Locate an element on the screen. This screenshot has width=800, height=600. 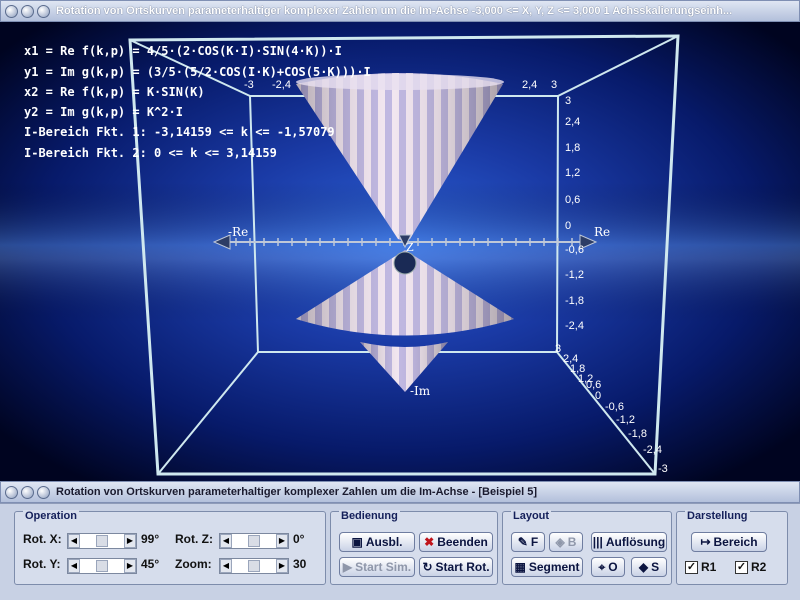
right-tick-label: -1,8 is located at coordinates (574, 301).